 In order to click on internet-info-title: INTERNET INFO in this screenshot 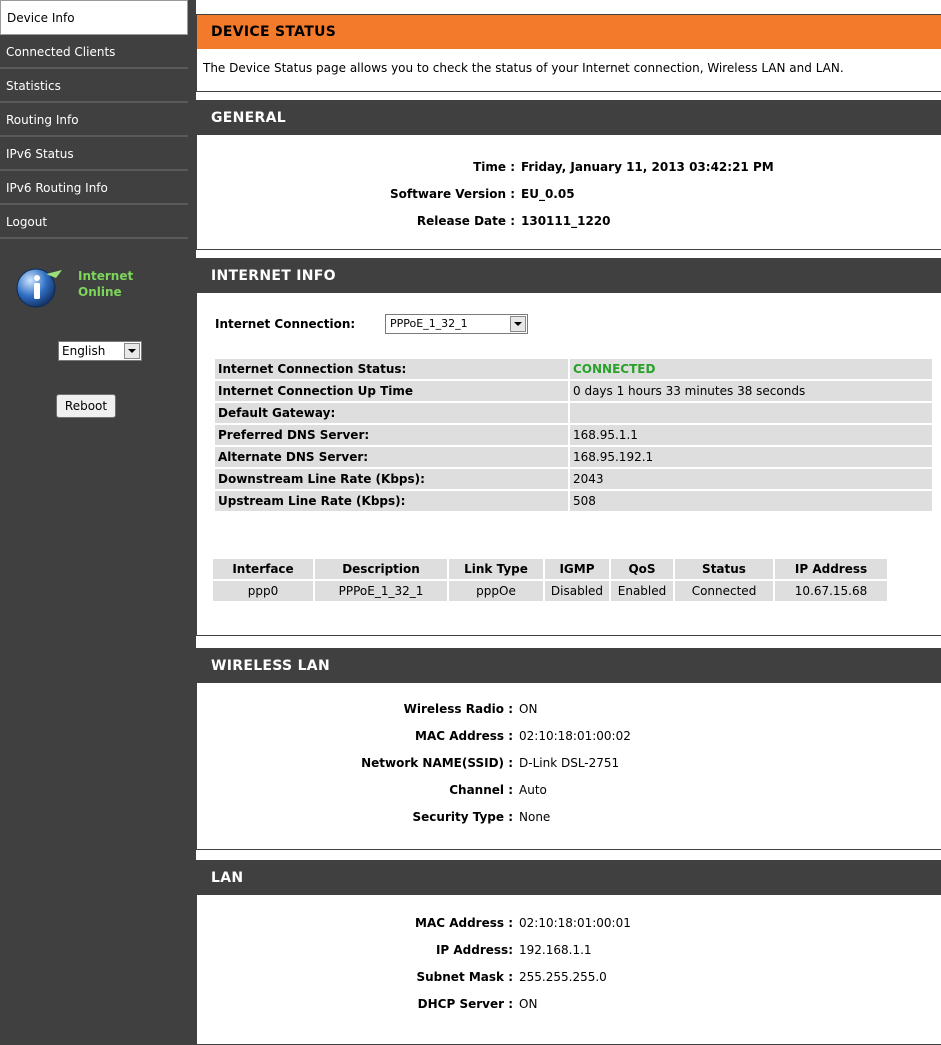, I will do `click(569, 276)`.